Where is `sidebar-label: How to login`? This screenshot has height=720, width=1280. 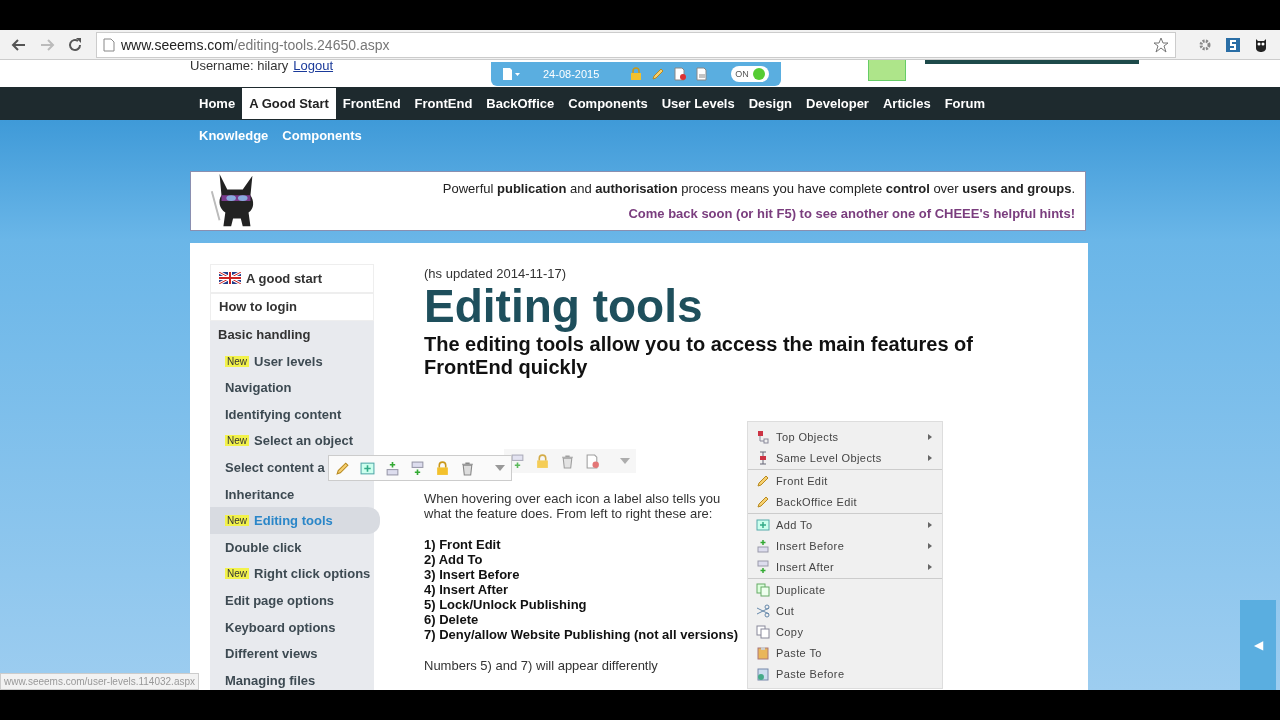 sidebar-label: How to login is located at coordinates (258, 307).